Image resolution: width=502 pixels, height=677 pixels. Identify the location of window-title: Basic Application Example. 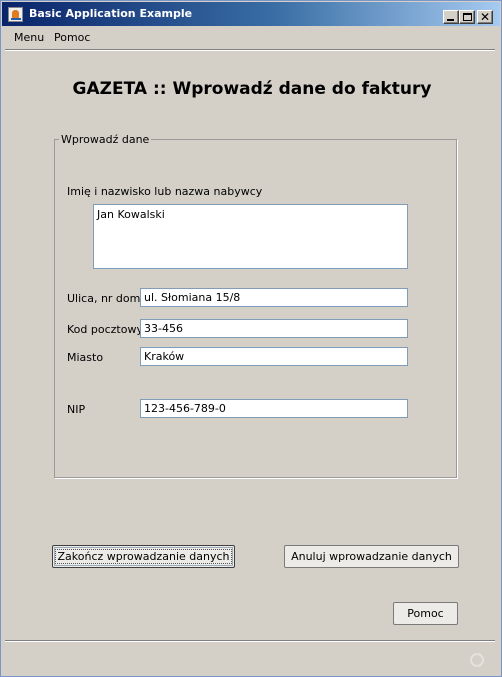
(111, 13).